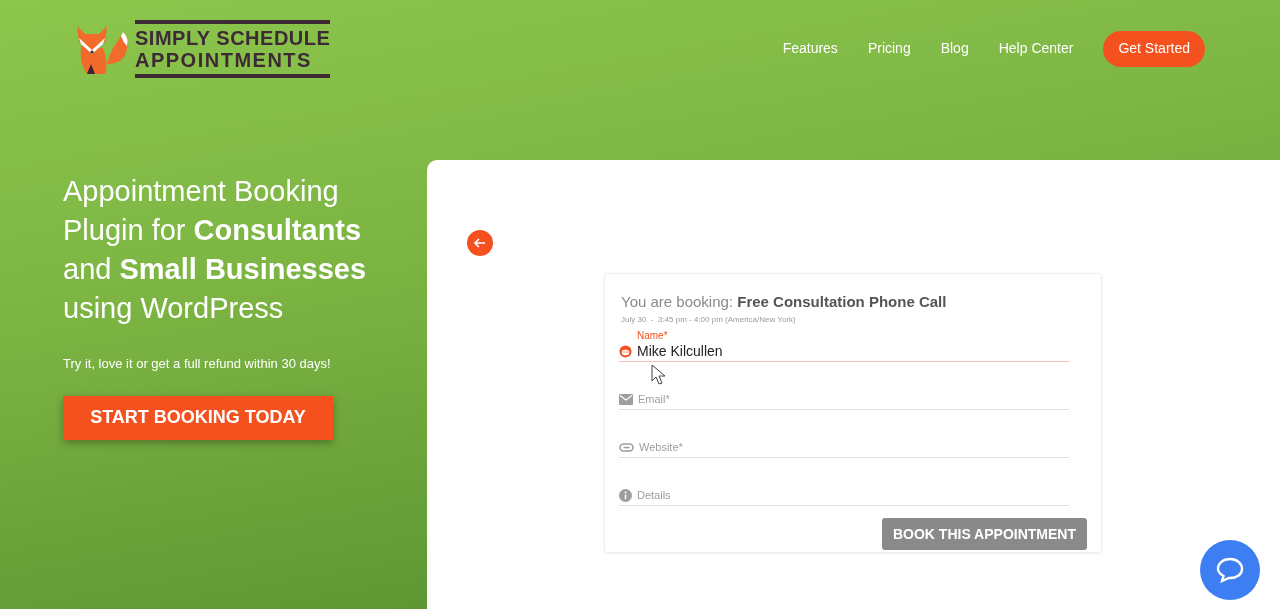 Image resolution: width=1280 pixels, height=609 pixels. What do you see at coordinates (1036, 48) in the screenshot?
I see `nav-link: Help Center` at bounding box center [1036, 48].